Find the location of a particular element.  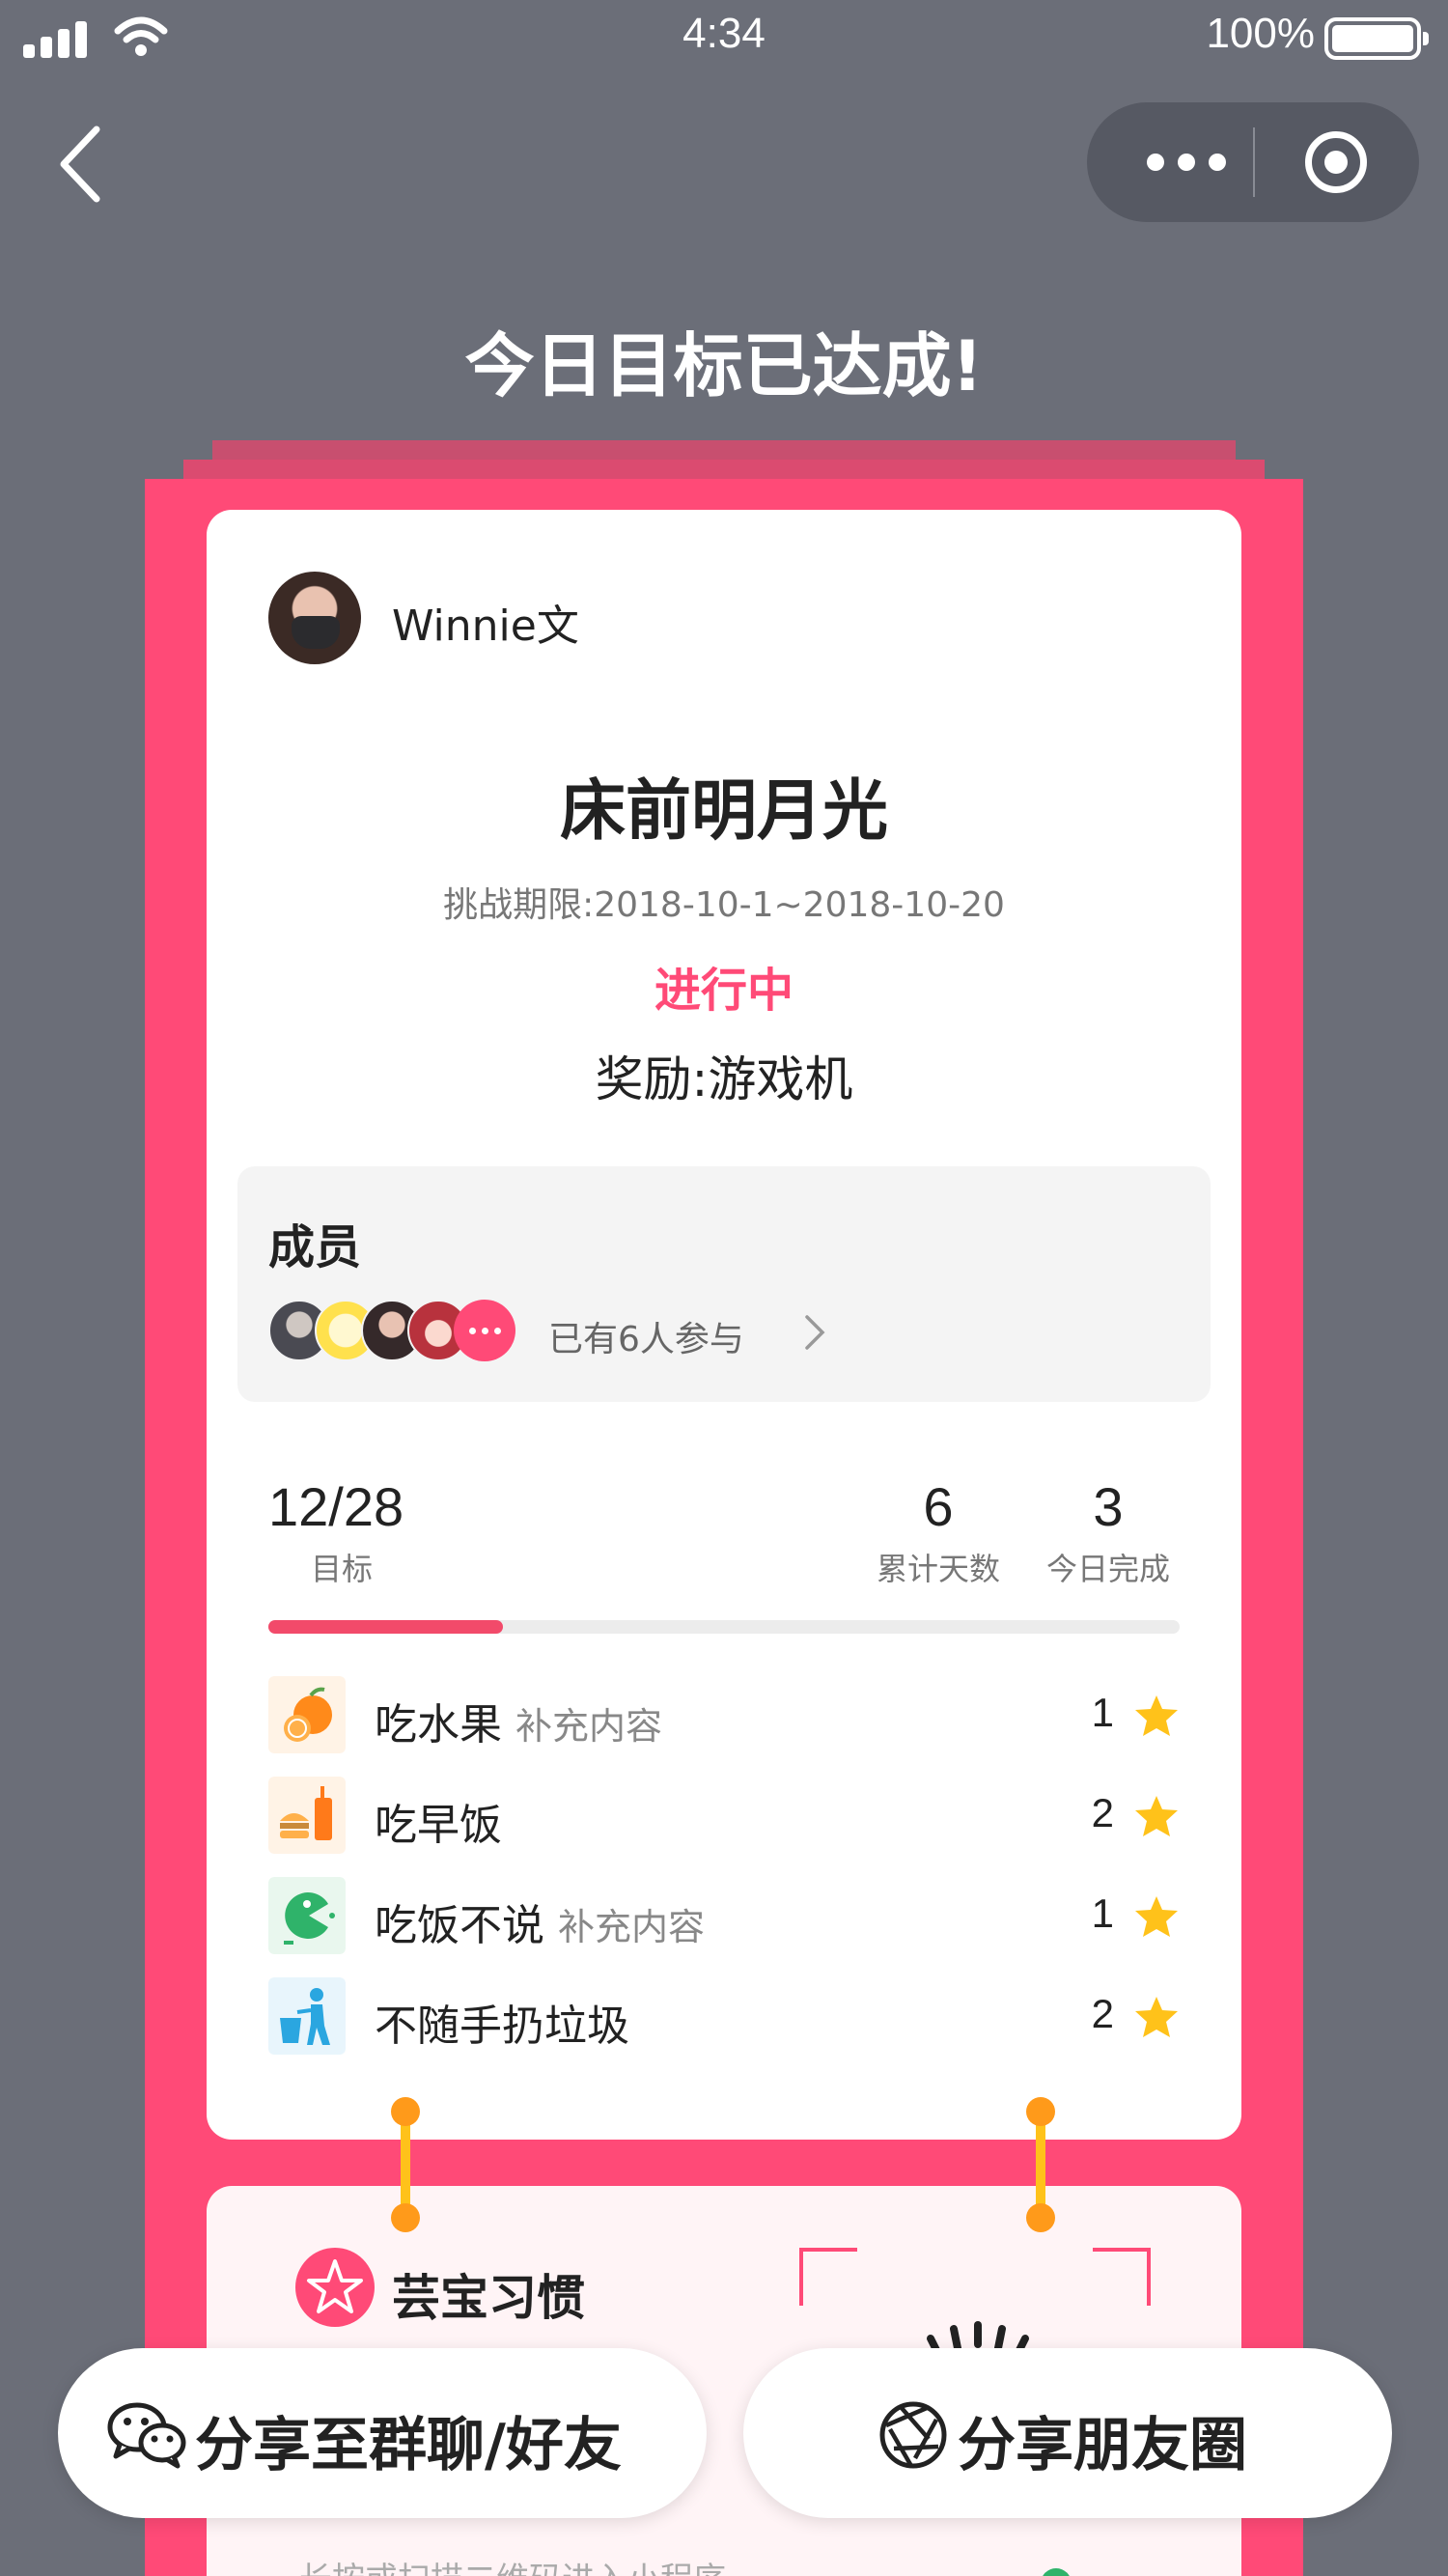

share-to-chat-label: 分享至群聊/好友 is located at coordinates (409, 2445).